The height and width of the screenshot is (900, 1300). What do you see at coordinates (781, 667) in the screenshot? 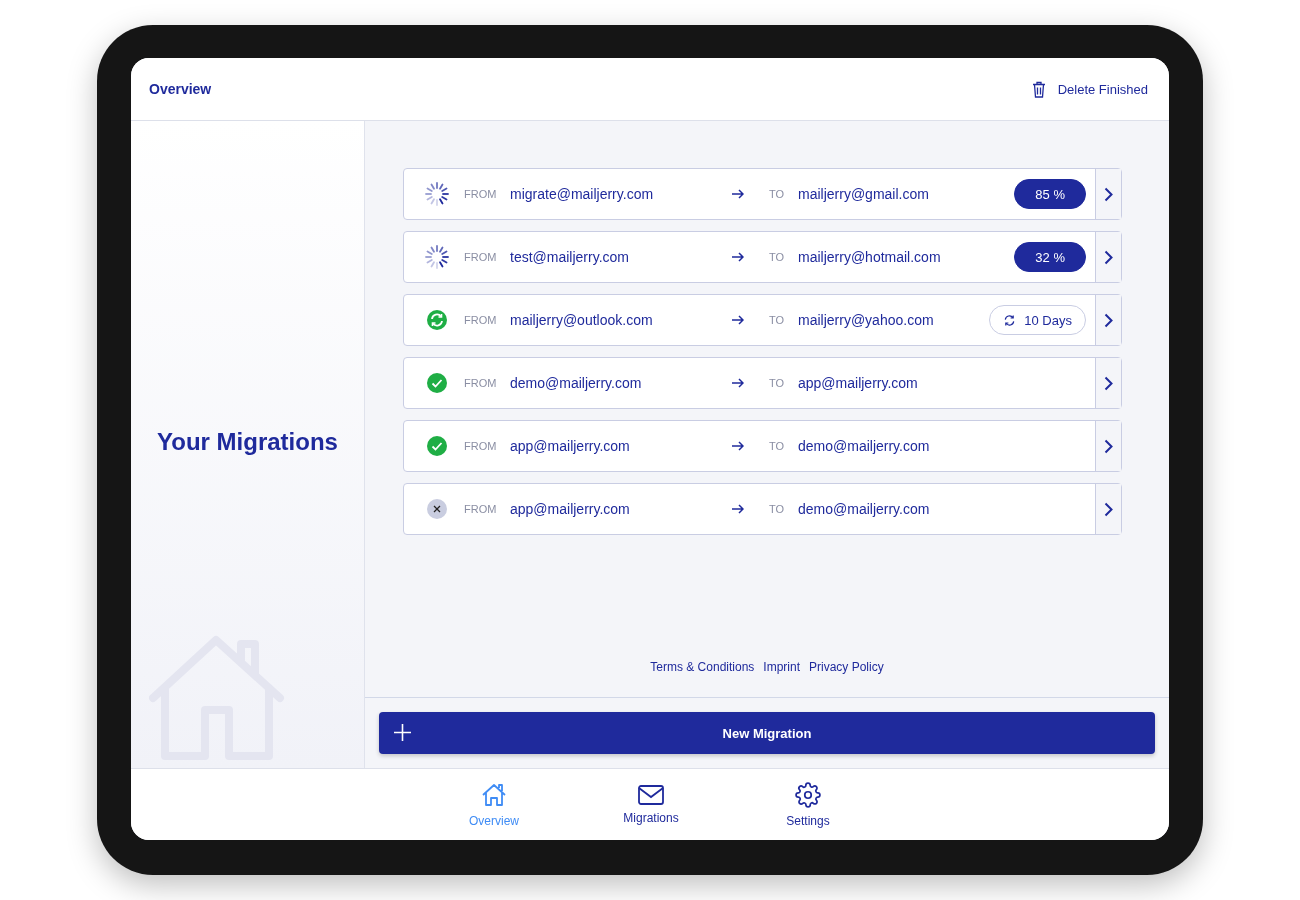
I see `footer-link: Imprint` at bounding box center [781, 667].